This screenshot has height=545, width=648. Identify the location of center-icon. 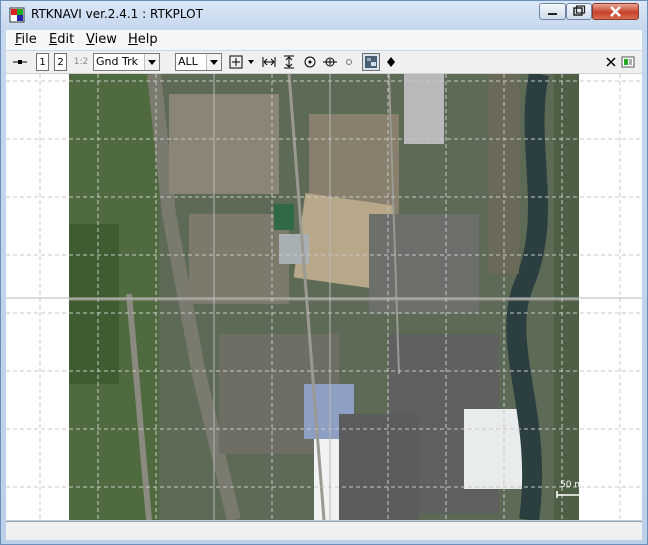
(236, 62).